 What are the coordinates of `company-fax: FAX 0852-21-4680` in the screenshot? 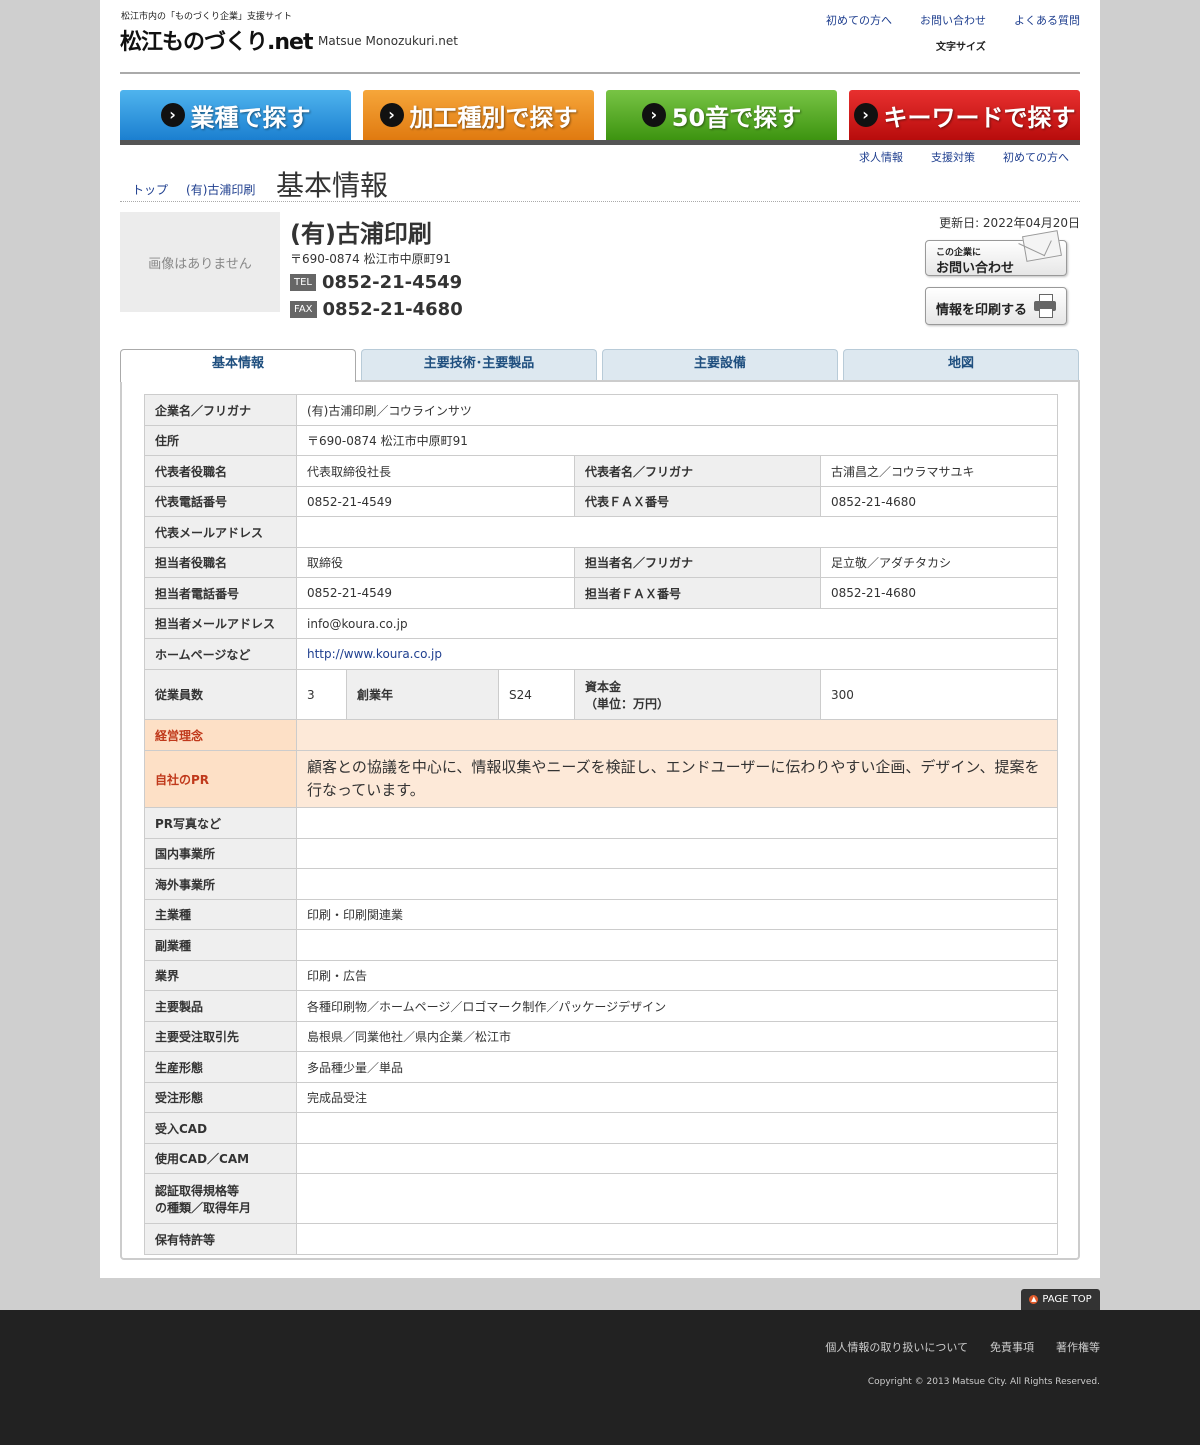 It's located at (376, 309).